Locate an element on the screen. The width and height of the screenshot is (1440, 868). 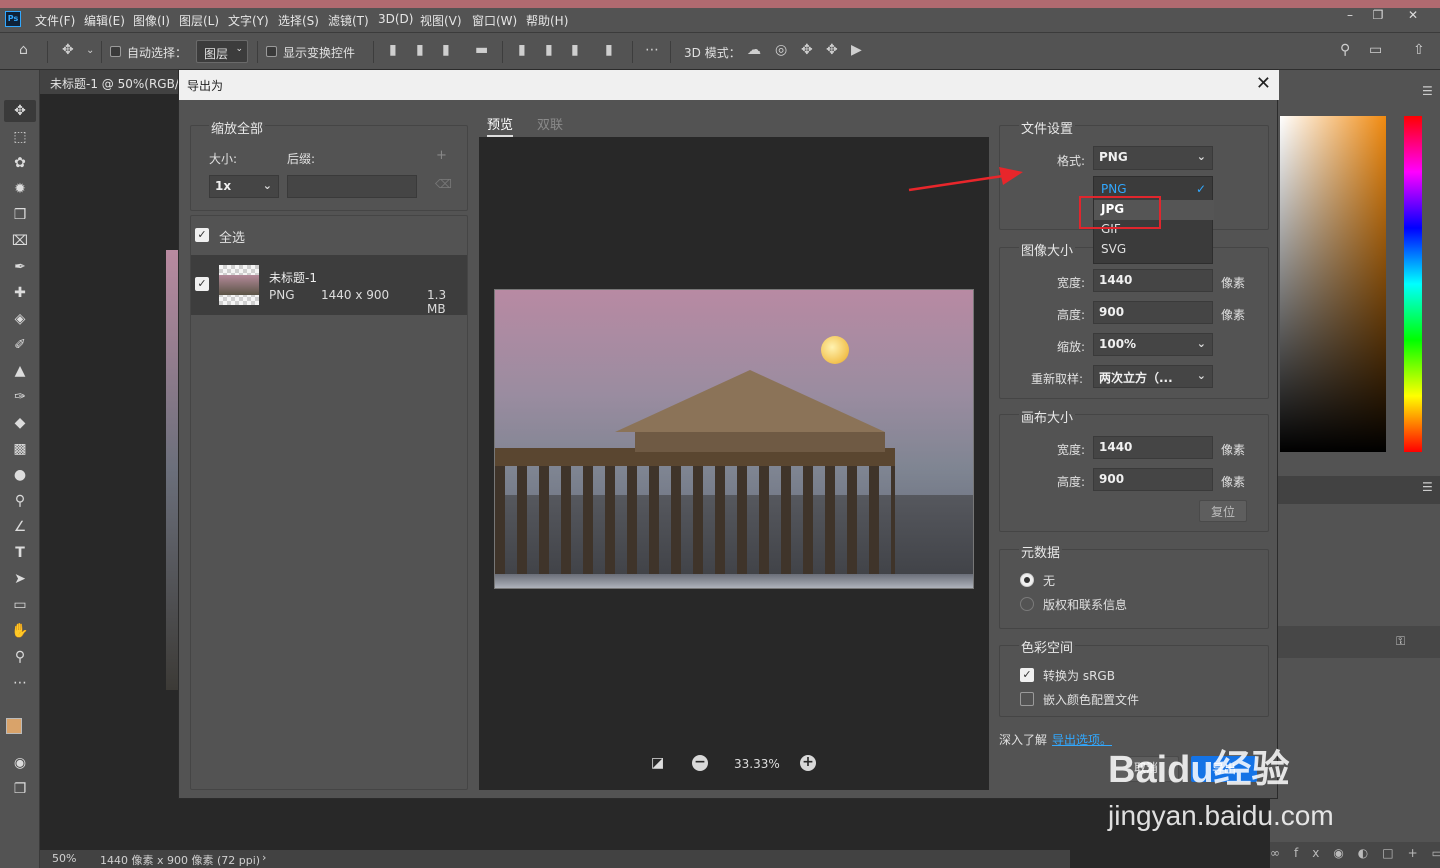
menu-file: 文件(F) is located at coordinates (55, 20).